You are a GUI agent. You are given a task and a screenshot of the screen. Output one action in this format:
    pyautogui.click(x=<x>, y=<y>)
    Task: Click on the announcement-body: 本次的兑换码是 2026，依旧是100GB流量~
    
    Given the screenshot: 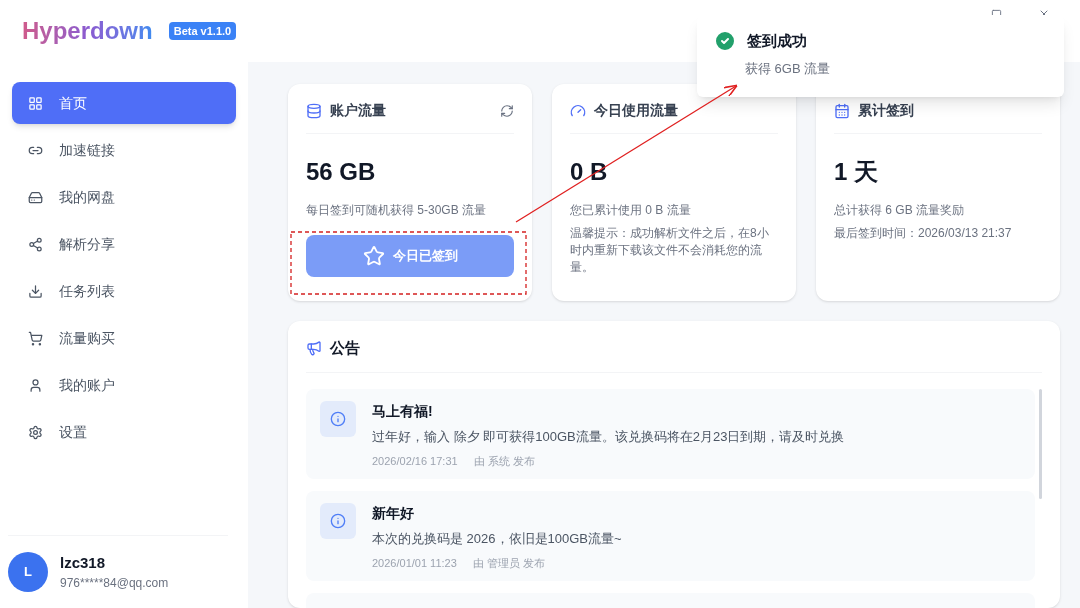 What is the action you would take?
    pyautogui.click(x=497, y=538)
    